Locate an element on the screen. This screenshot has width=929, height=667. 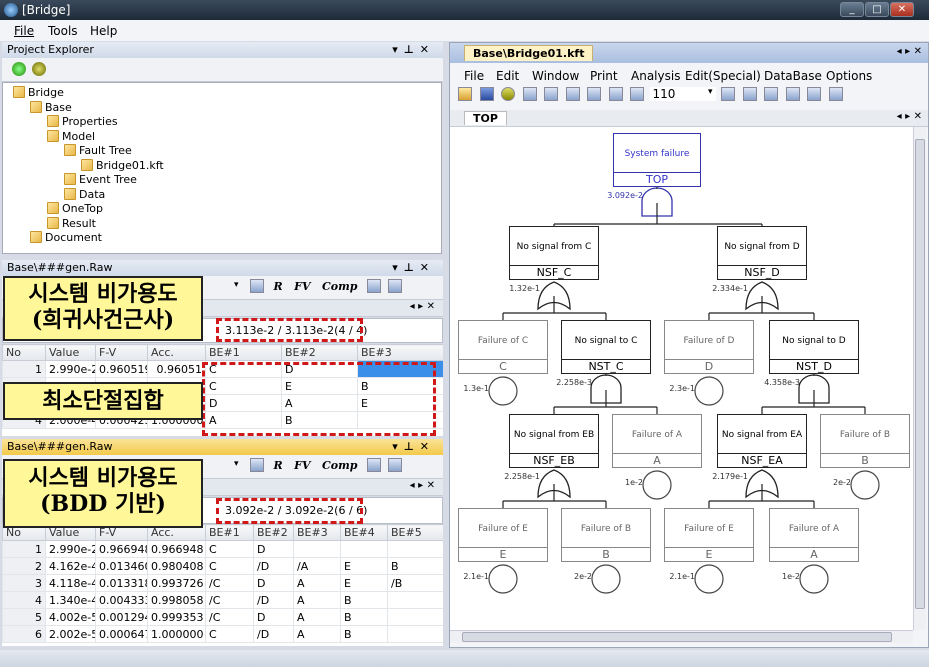
table-row: 1 2.990e-2 0.966948 0.966948 C D is located at coordinates (222, 549).